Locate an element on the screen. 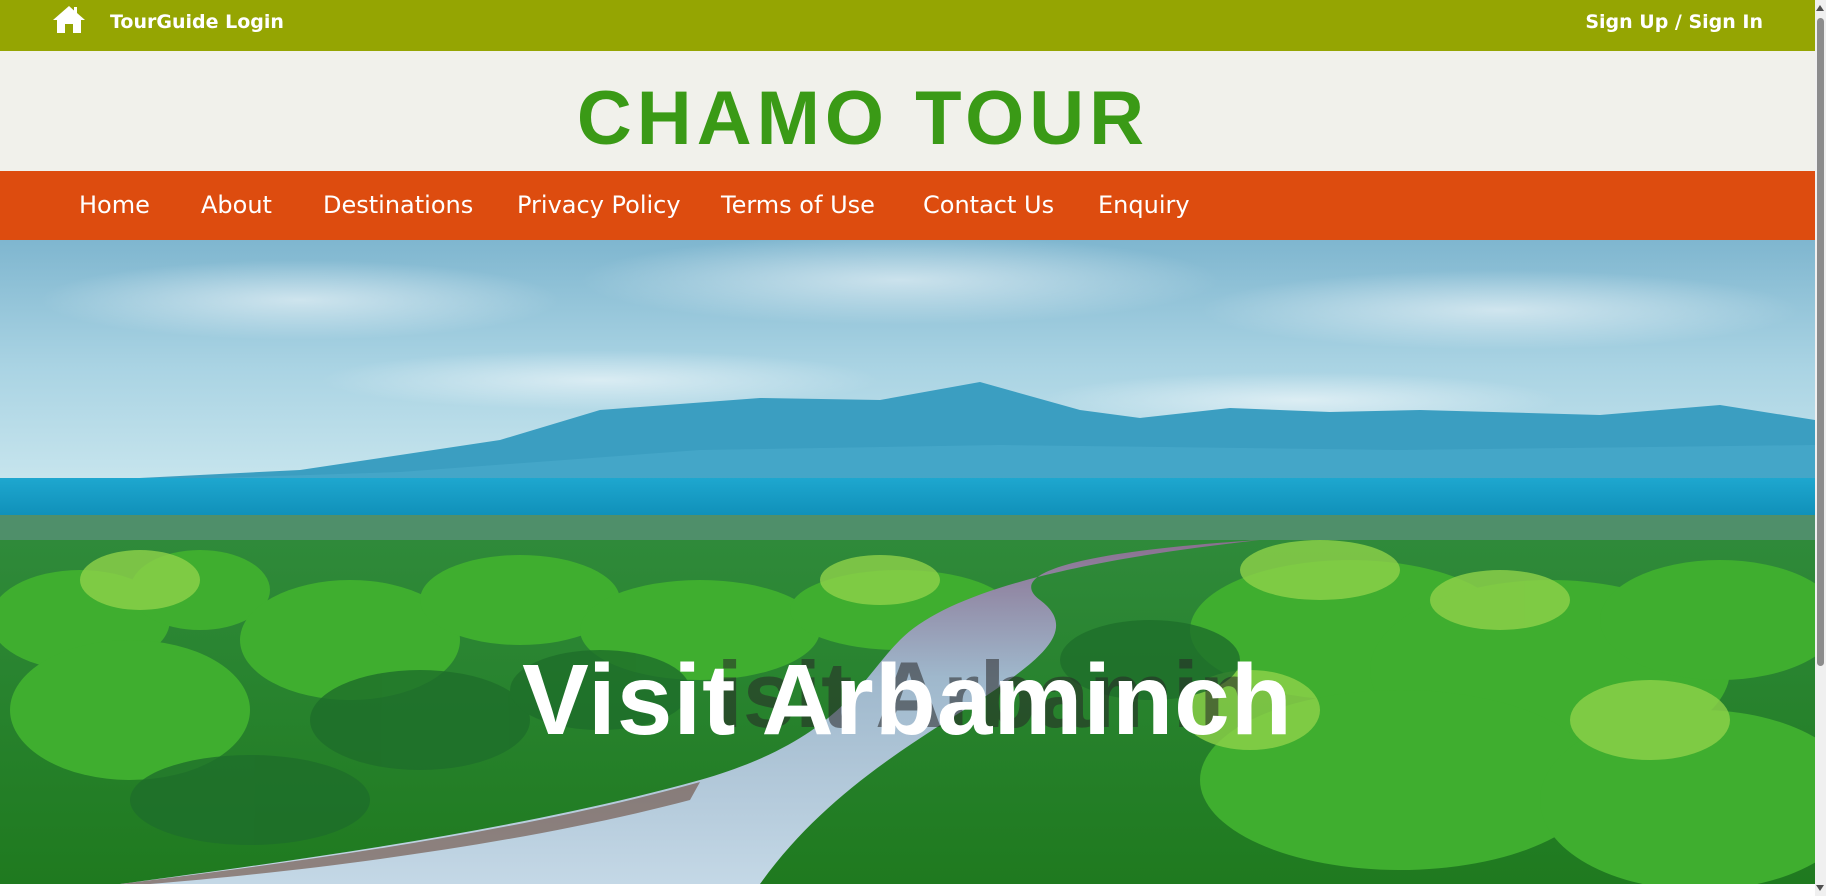 The width and height of the screenshot is (1826, 896). nav-item-privacy-policy: Privacy Policy is located at coordinates (599, 205).